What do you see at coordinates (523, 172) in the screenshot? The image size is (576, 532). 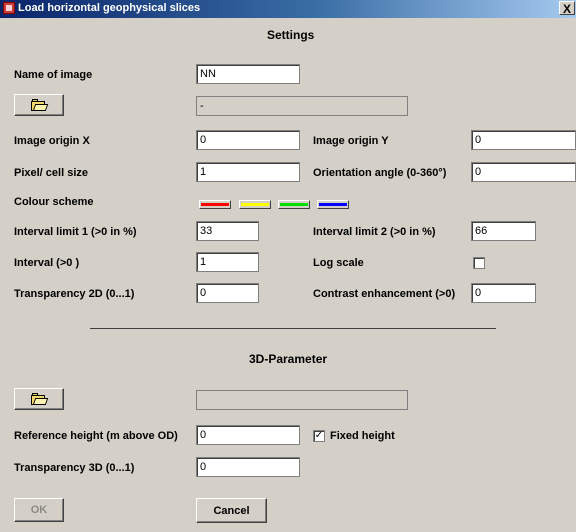 I see `orientation-angle-input: 0` at bounding box center [523, 172].